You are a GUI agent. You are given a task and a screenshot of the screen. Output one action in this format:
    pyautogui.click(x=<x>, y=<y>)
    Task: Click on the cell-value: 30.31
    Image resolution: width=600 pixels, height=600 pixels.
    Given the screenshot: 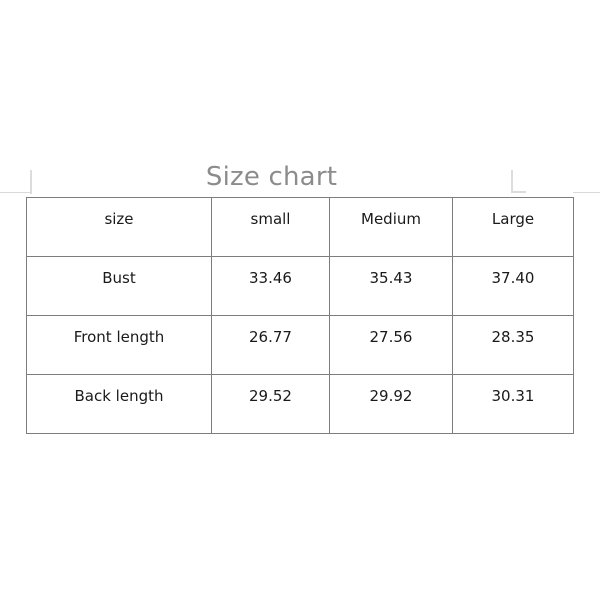 What is the action you would take?
    pyautogui.click(x=513, y=396)
    